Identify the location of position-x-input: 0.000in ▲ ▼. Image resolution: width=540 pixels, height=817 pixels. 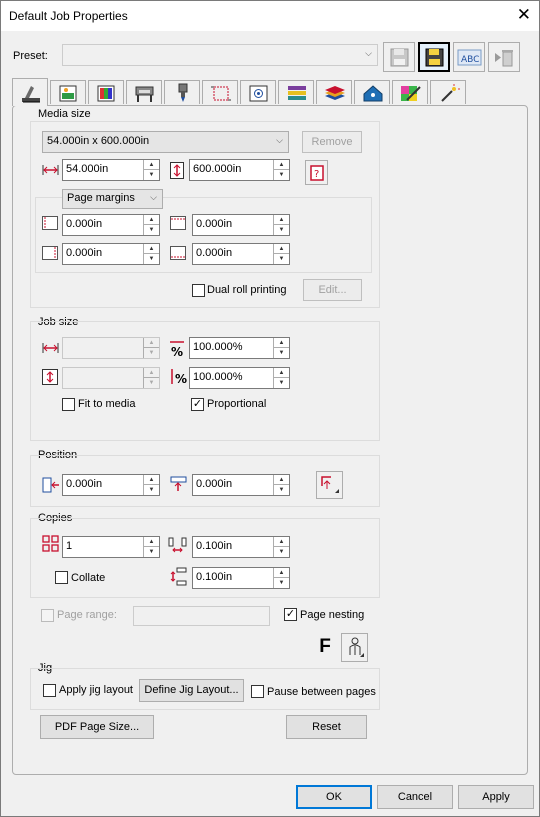
(111, 485).